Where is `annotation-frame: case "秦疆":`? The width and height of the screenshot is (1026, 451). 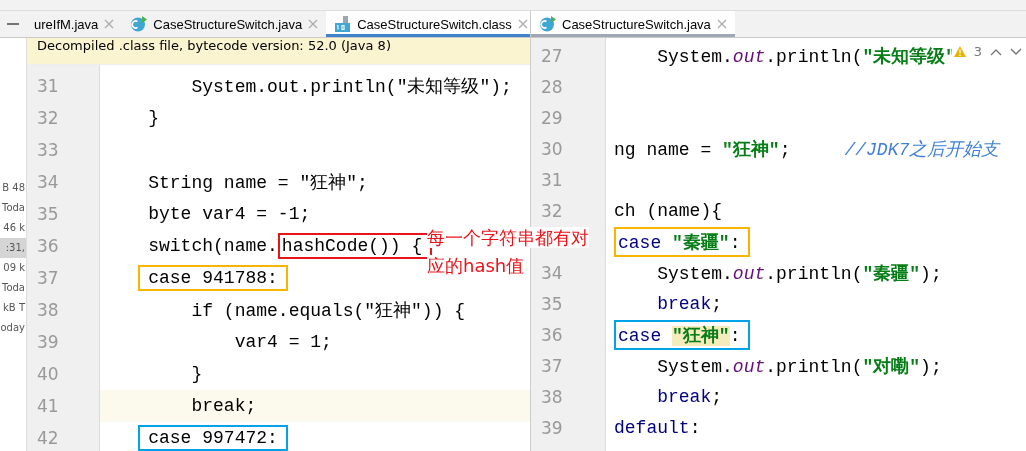
annotation-frame: case "秦疆": is located at coordinates (682, 241).